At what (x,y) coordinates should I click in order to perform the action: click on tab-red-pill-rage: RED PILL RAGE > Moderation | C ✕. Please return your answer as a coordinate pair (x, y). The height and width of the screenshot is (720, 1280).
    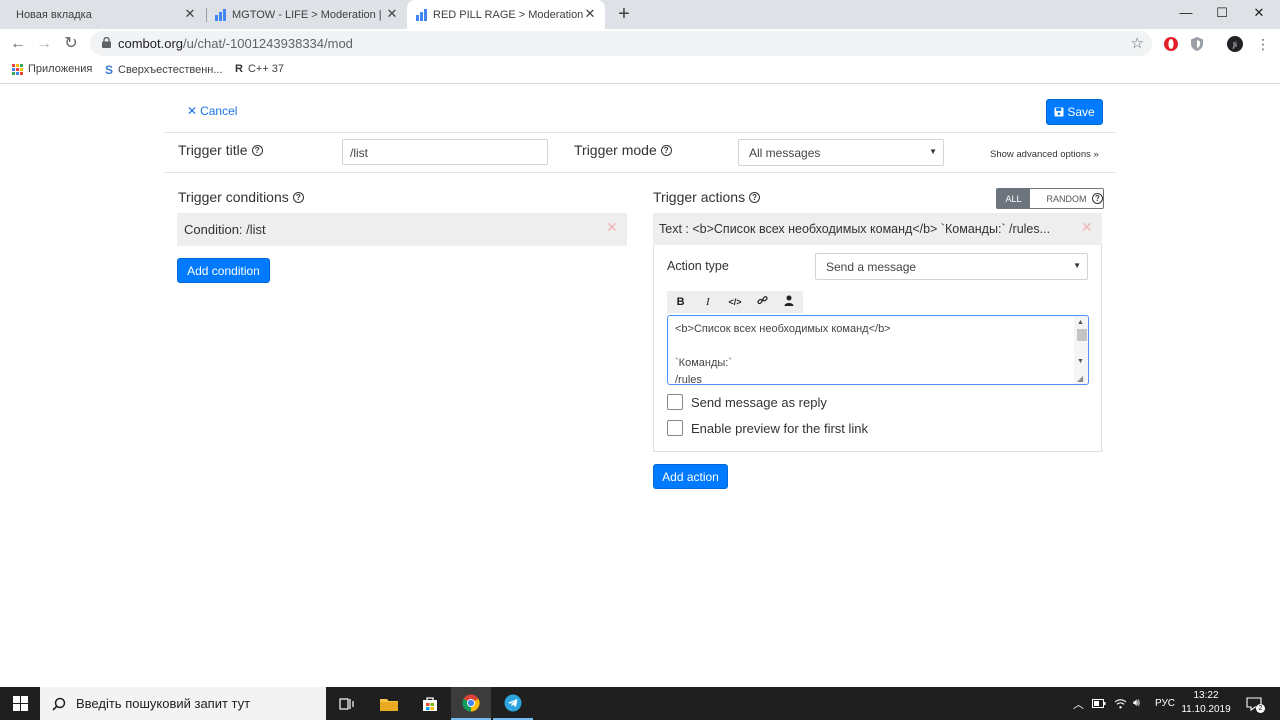
    Looking at the image, I should click on (506, 14).